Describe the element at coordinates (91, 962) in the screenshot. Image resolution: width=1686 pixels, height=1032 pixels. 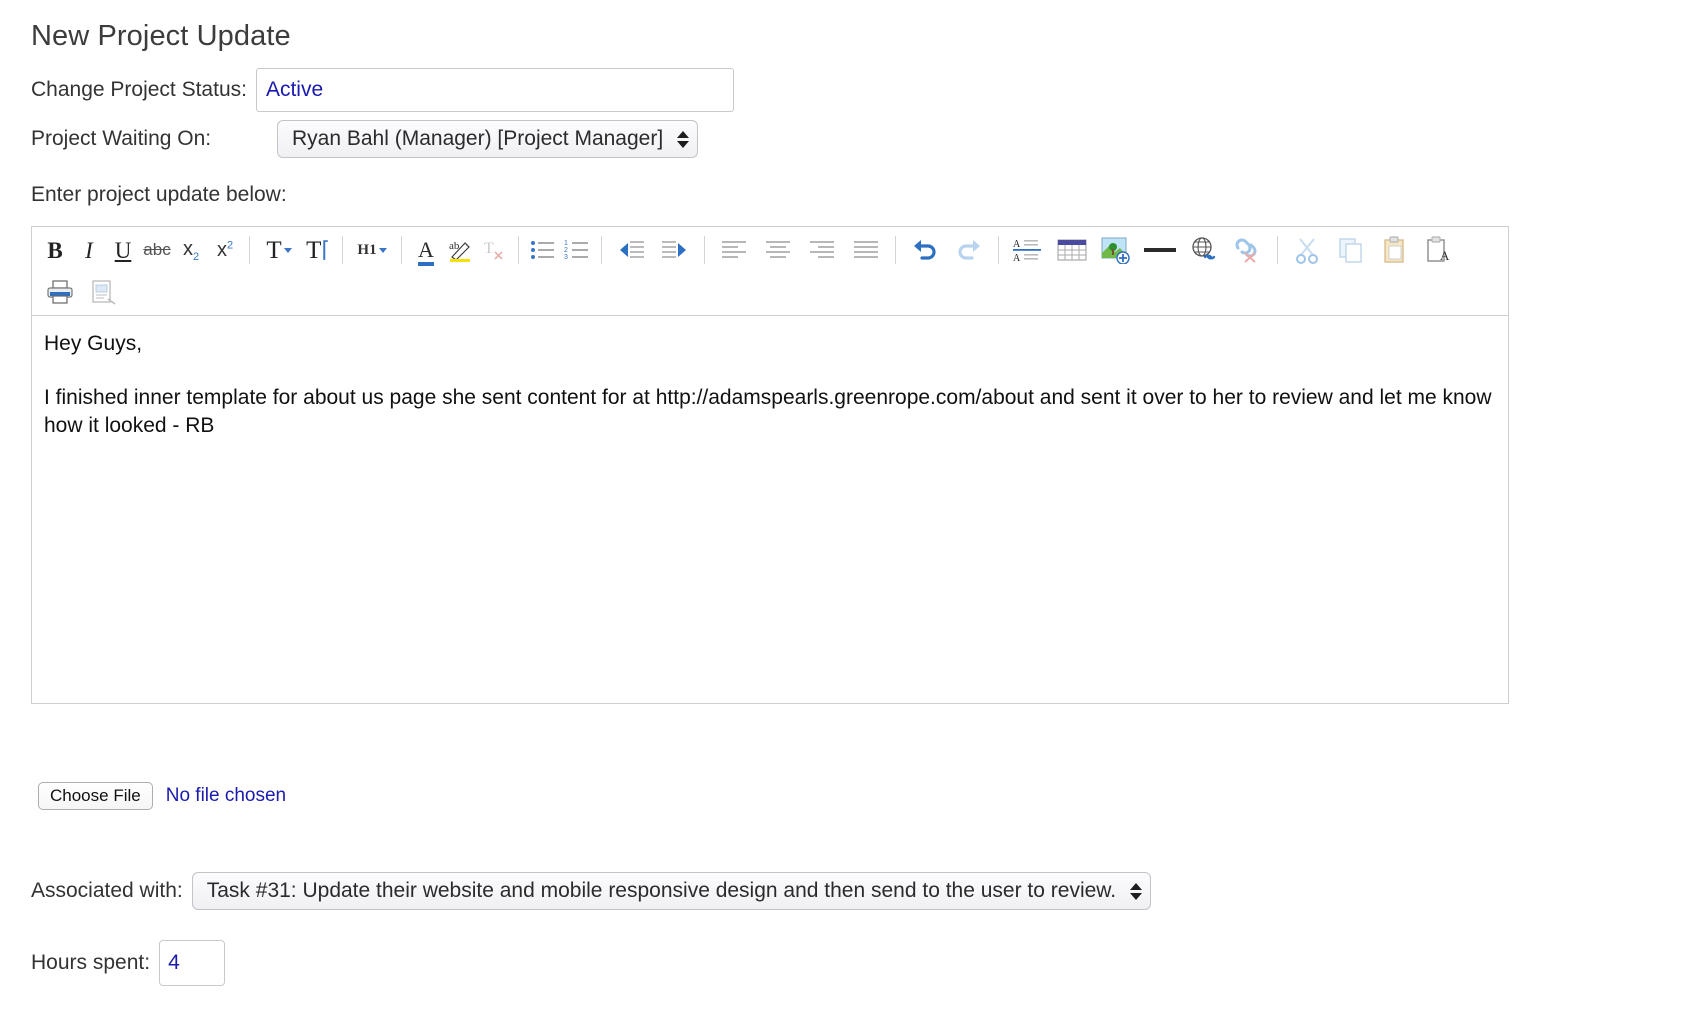
I see `hours-spent-label: Hours spent:` at that location.